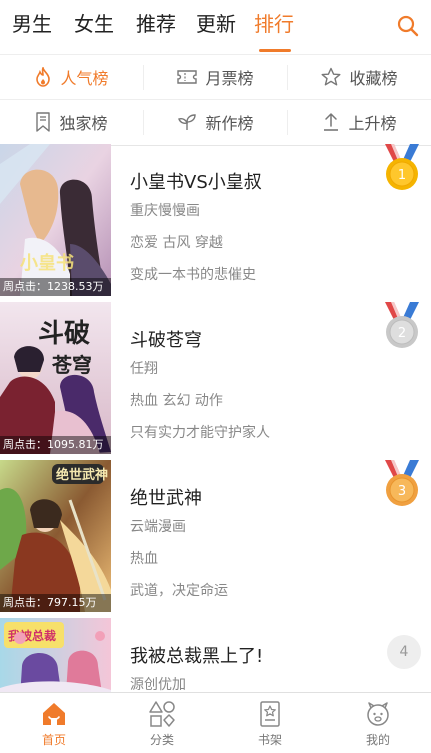  Describe the element at coordinates (229, 123) in the screenshot. I see `rank-new-label: 新作榜` at that location.